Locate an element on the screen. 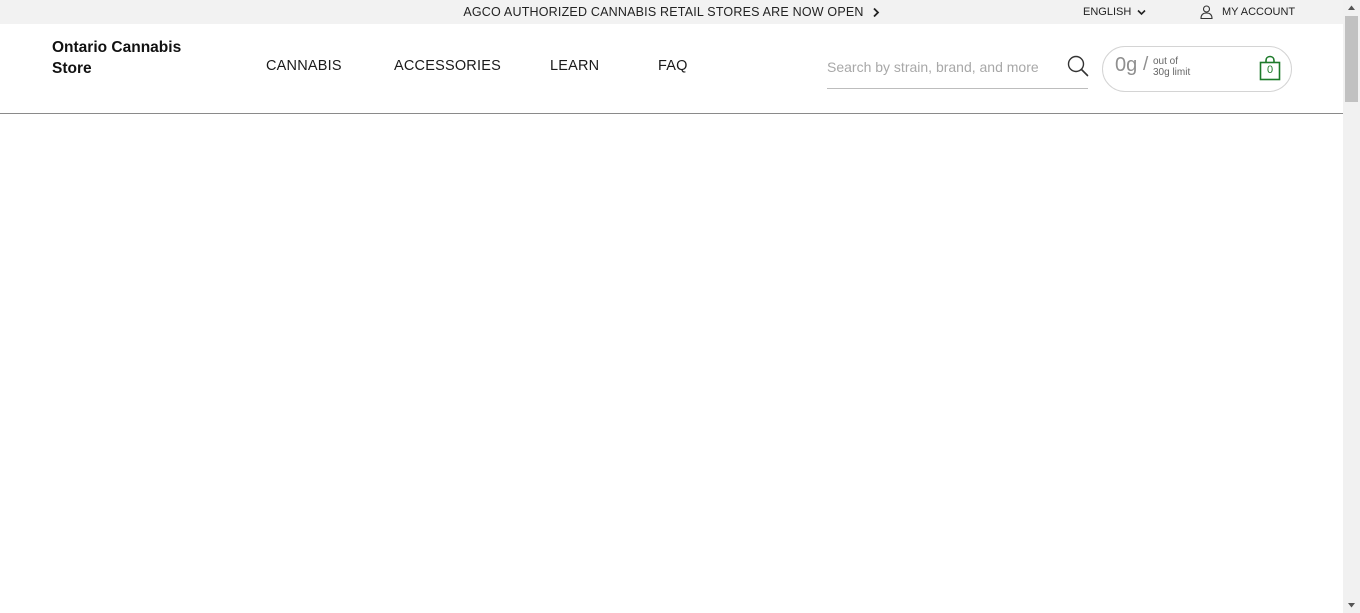  cart-limit: out of 30g limit is located at coordinates (1171, 67).